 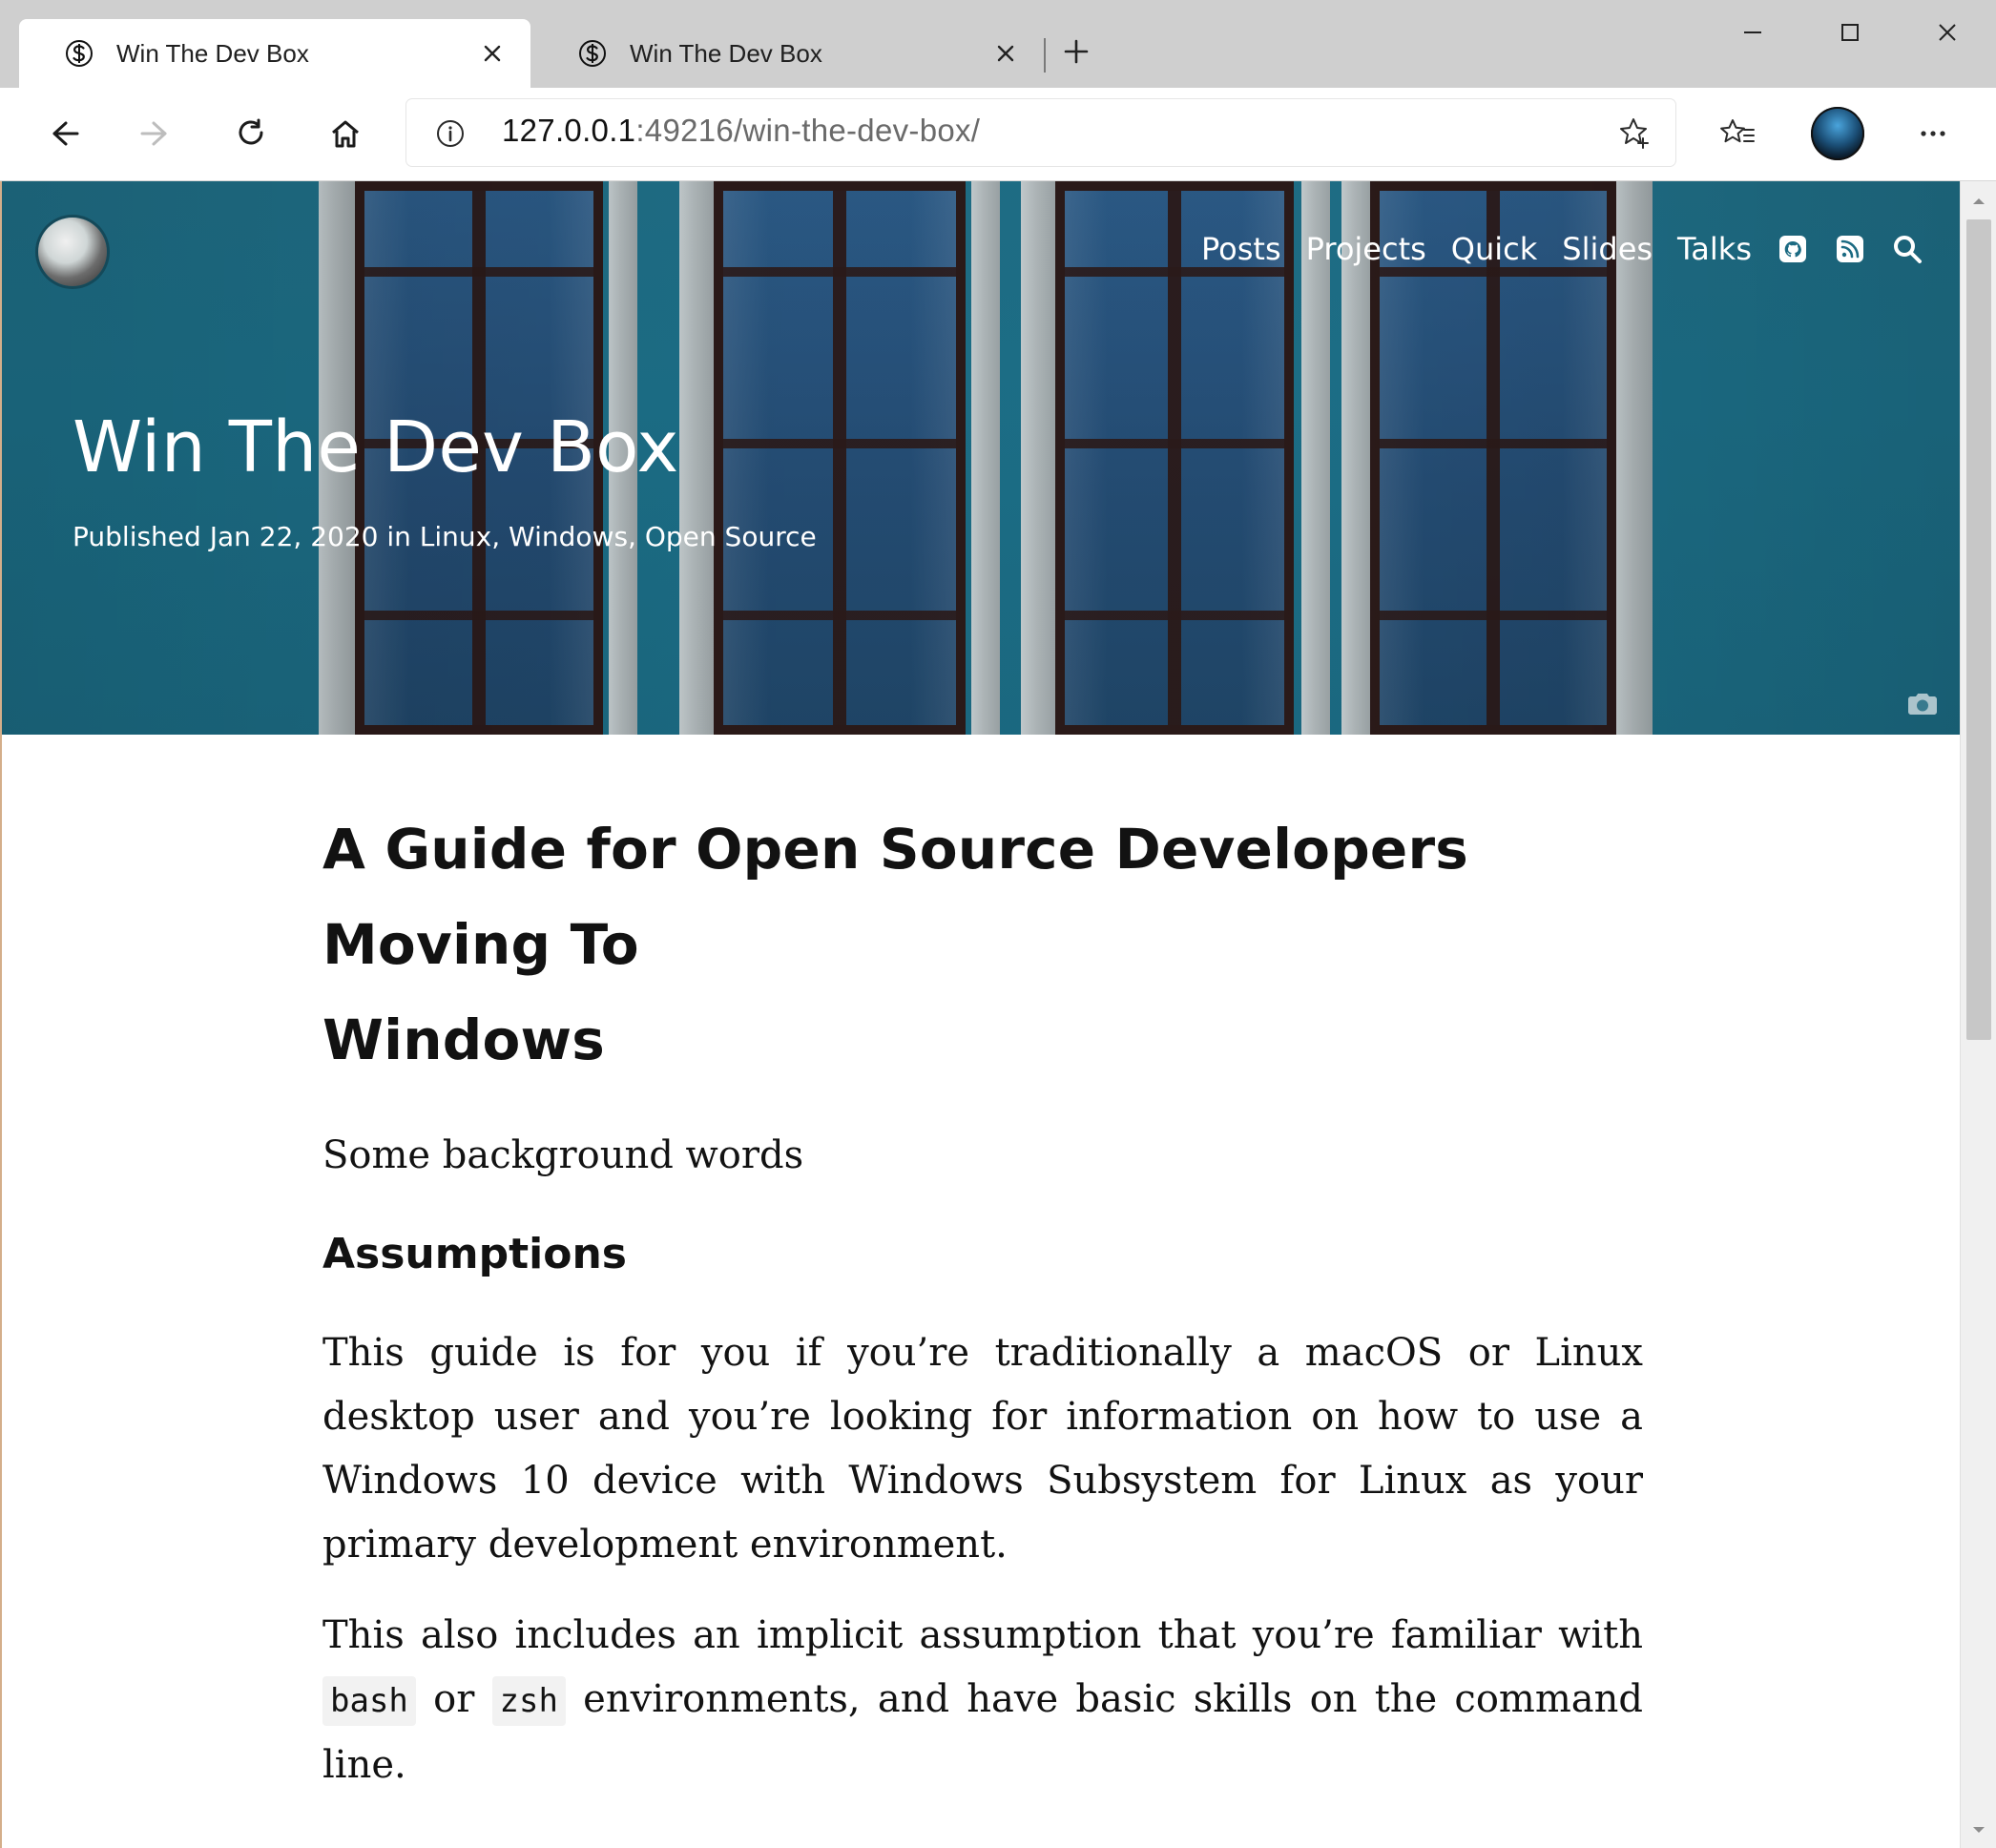 I want to click on paragraph-assumption-mid: or, so click(x=453, y=1699).